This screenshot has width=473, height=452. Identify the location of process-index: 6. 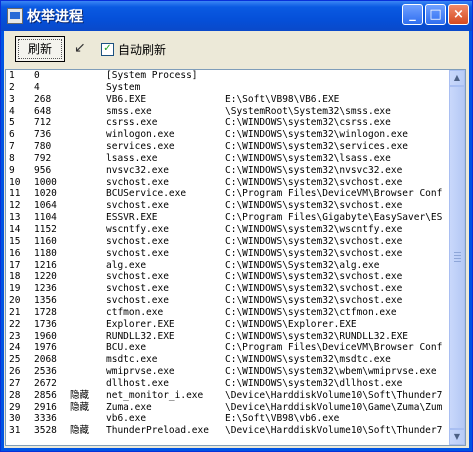
(12, 135).